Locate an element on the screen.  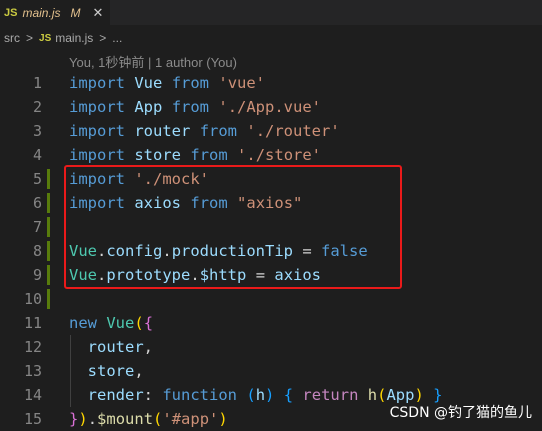
line-number: 1 is located at coordinates (37, 83).